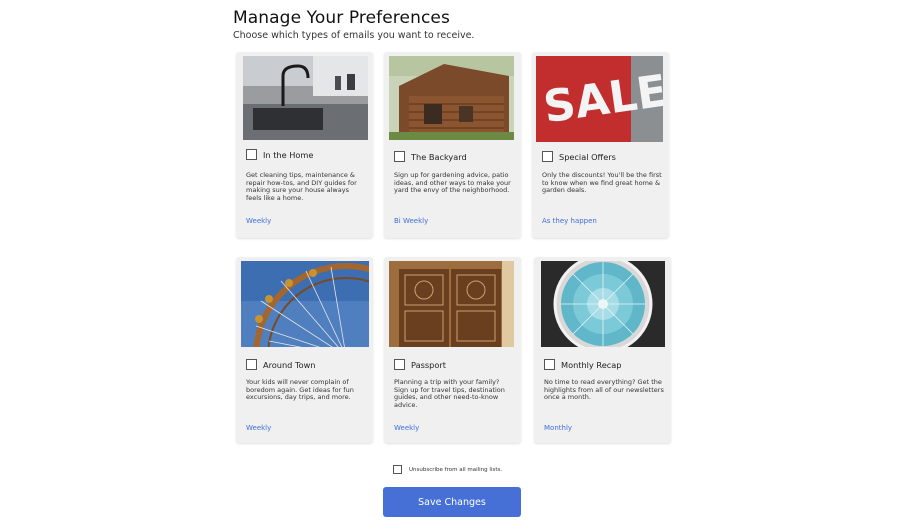 The width and height of the screenshot is (908, 522). Describe the element at coordinates (288, 154) in the screenshot. I see `card-title-home: In the Home` at that location.